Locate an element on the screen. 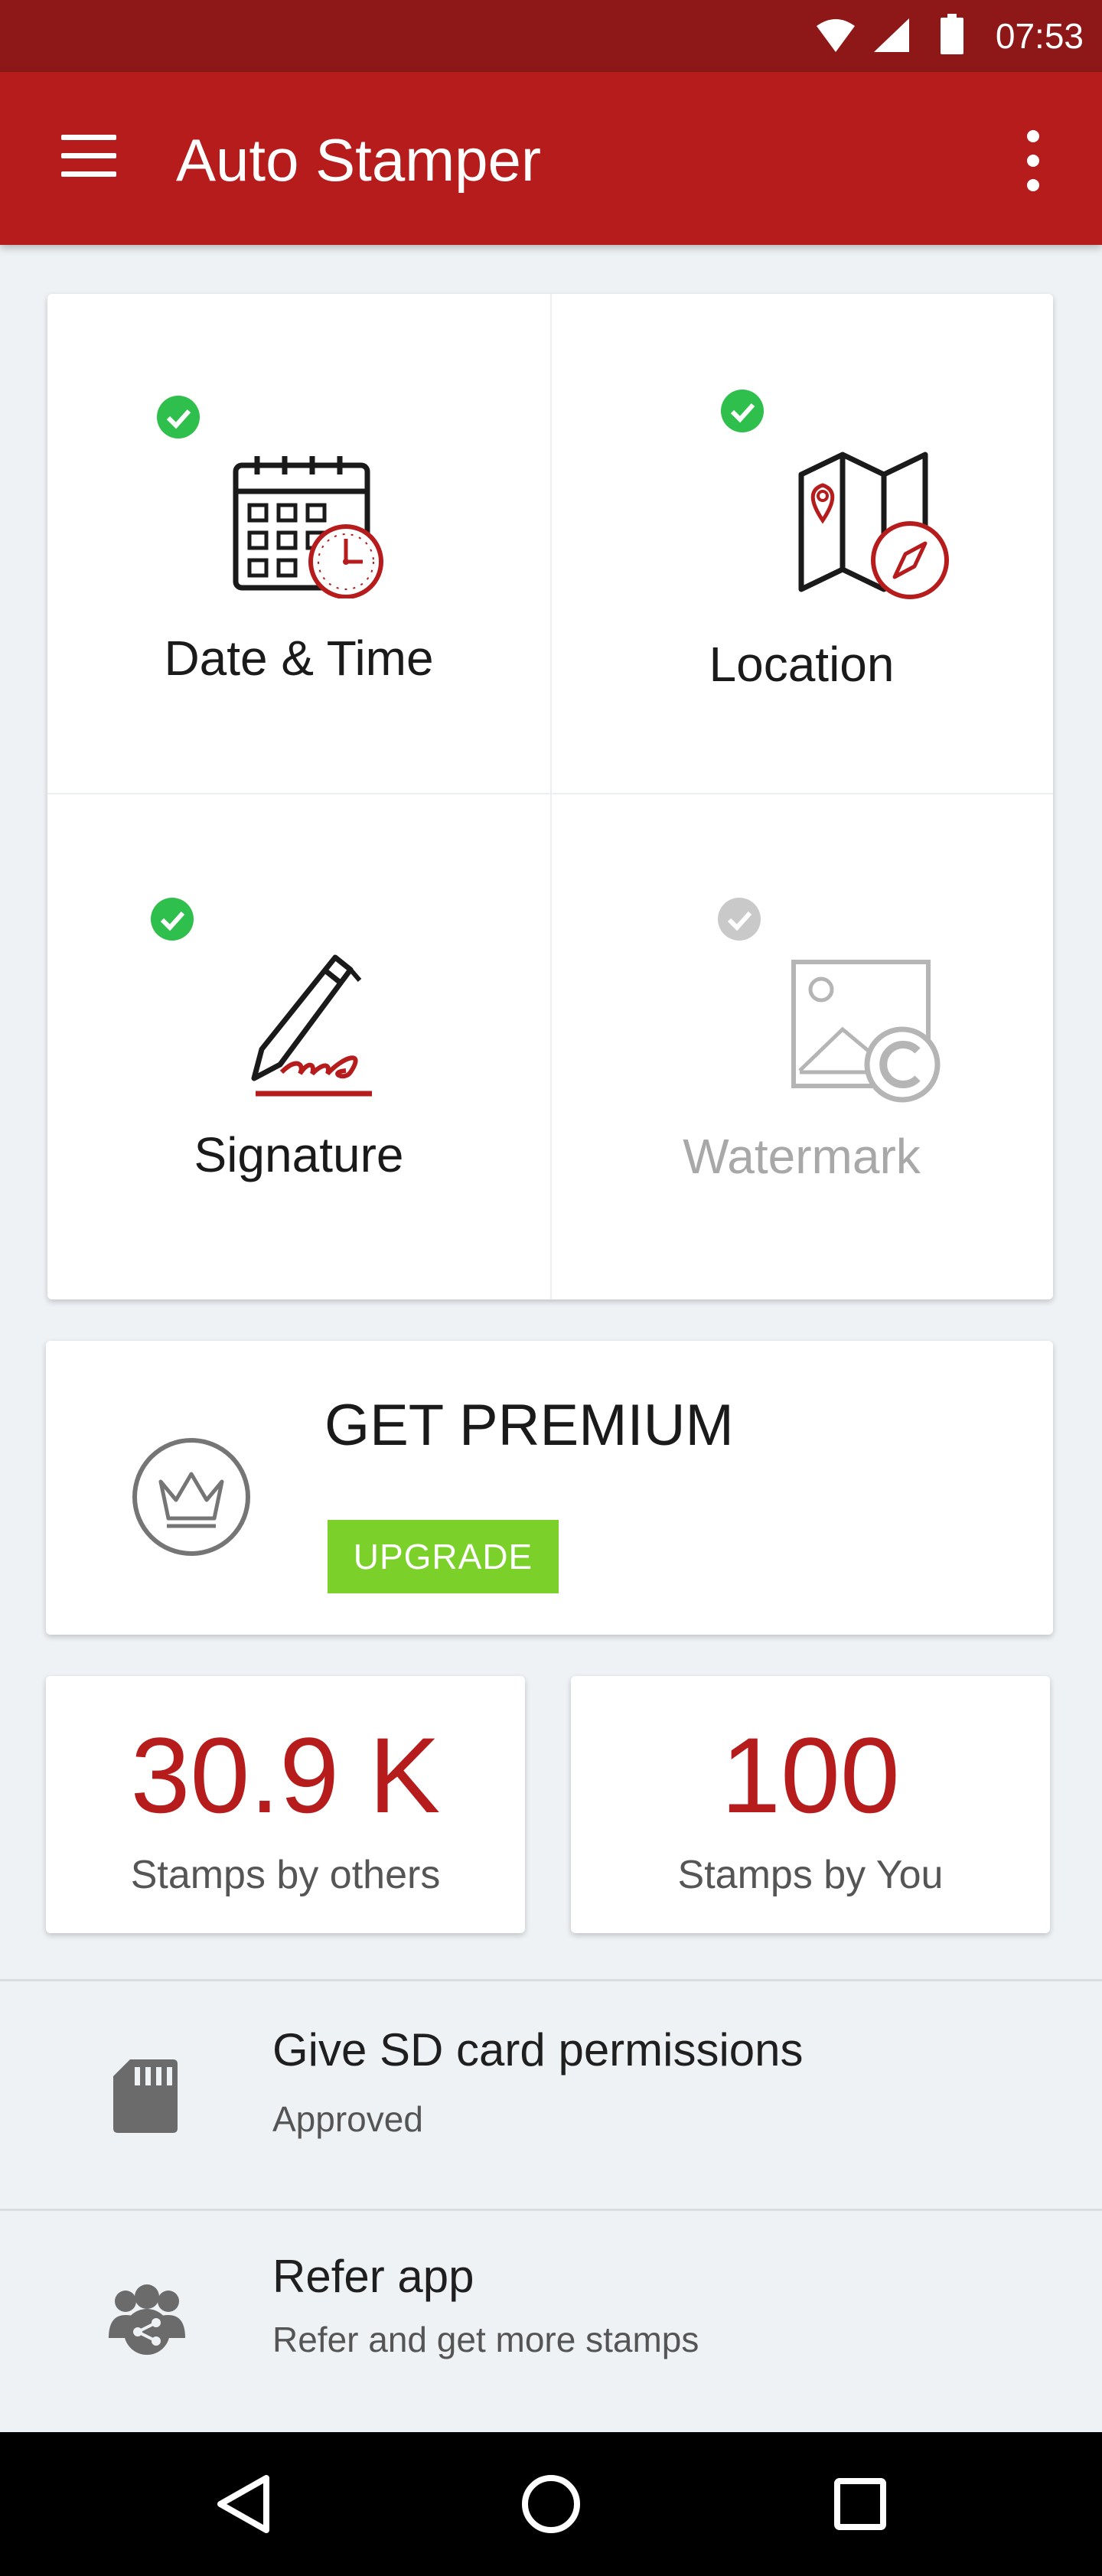 The height and width of the screenshot is (2576, 1102). list-title: Give SD card permissions is located at coordinates (538, 2049).